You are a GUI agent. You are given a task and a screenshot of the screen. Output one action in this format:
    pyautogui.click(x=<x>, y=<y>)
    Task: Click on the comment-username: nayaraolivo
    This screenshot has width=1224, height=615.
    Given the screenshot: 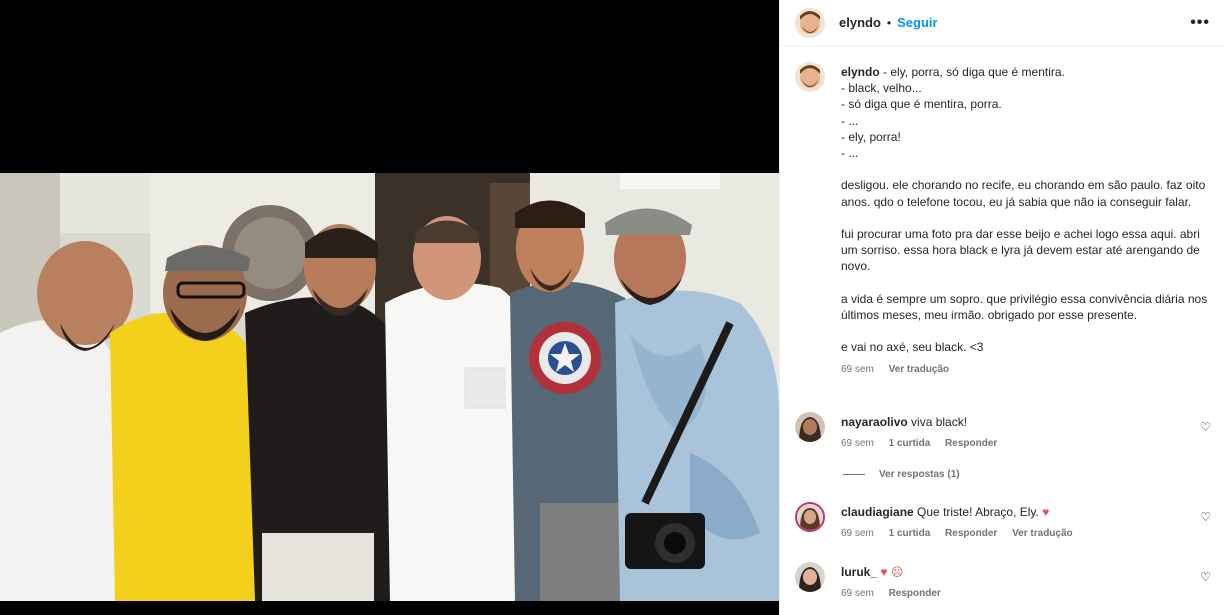 What is the action you would take?
    pyautogui.click(x=874, y=422)
    